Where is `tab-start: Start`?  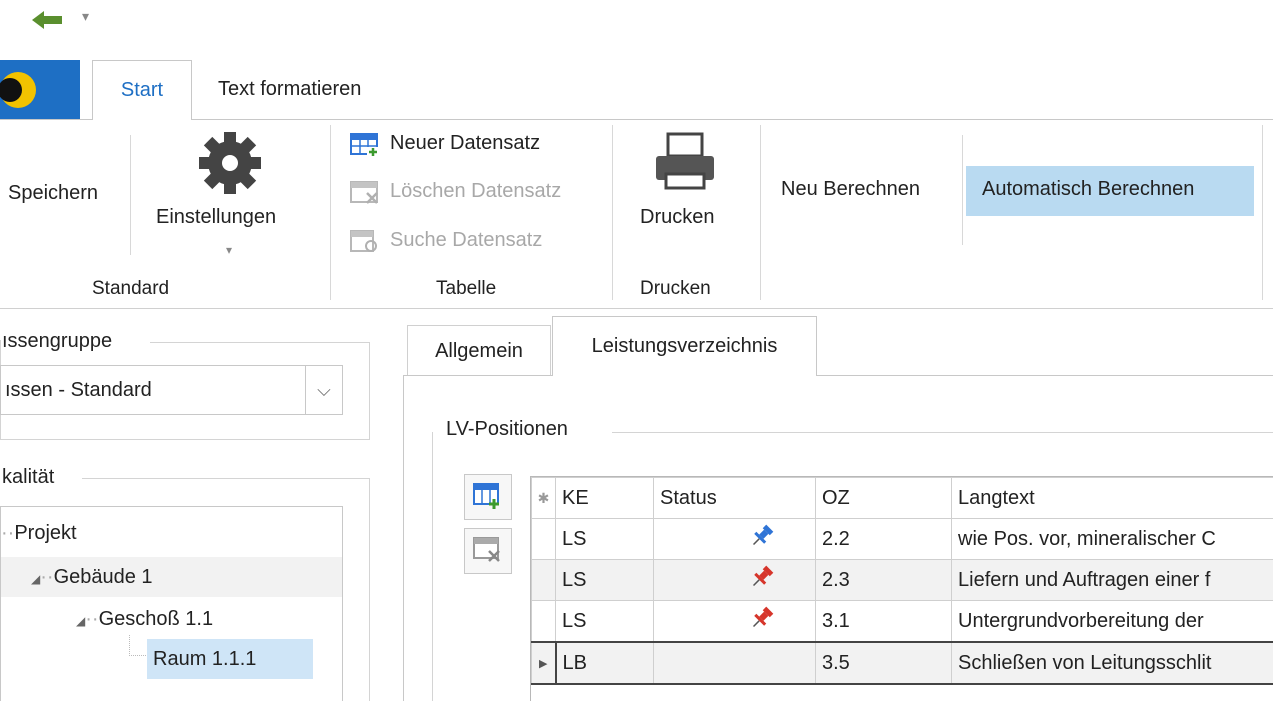 tab-start: Start is located at coordinates (142, 90).